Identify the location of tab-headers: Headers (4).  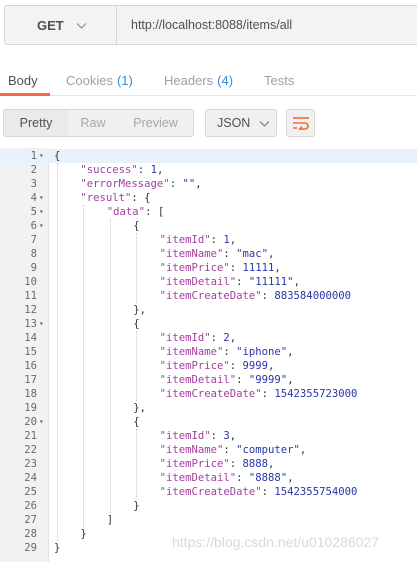
(198, 80).